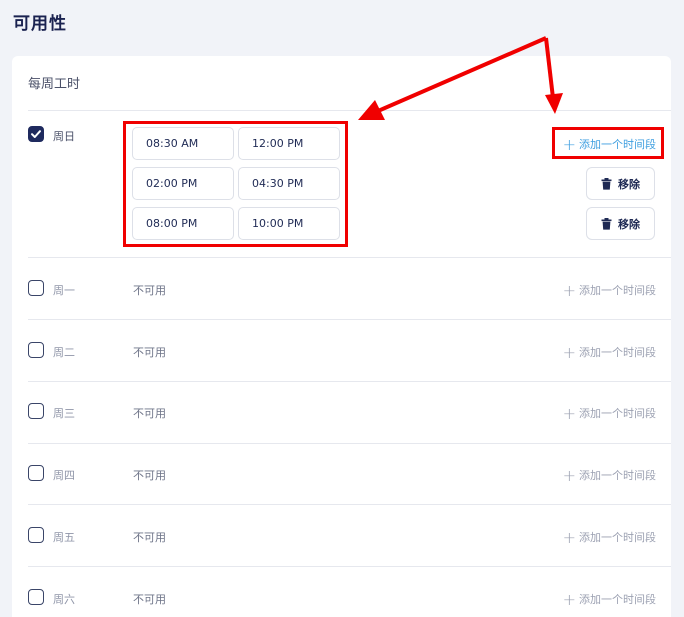  I want to click on checkbox-monday, so click(36, 288).